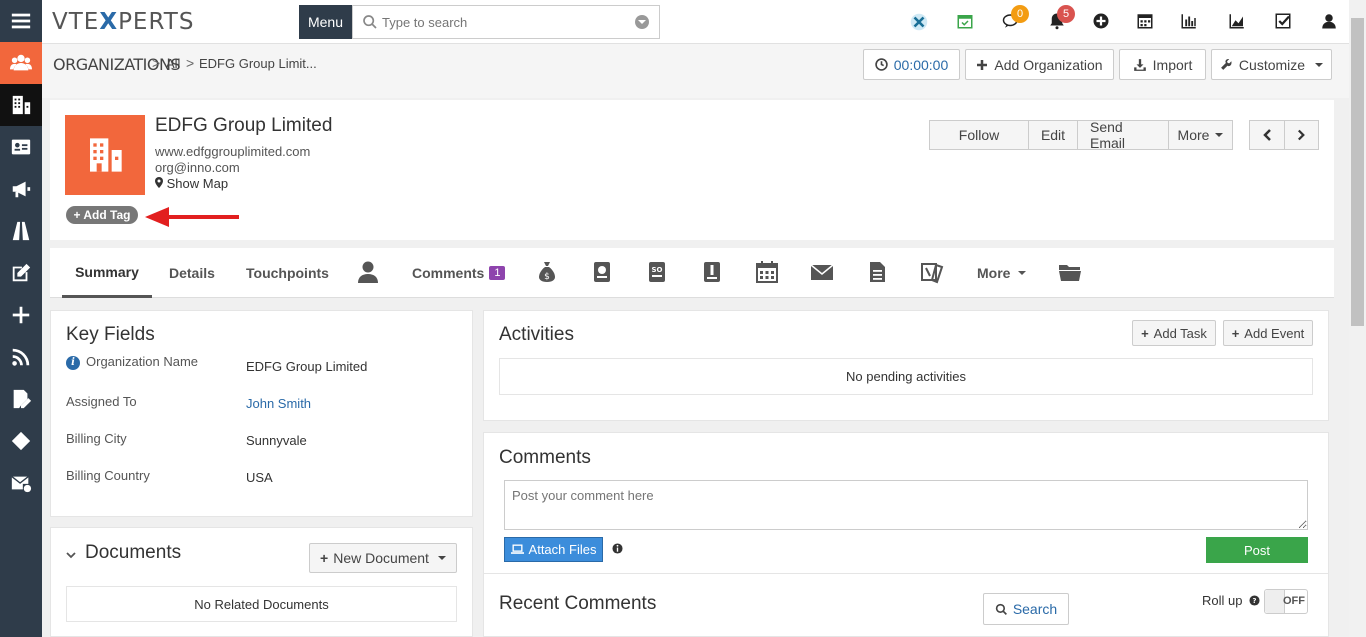  Describe the element at coordinates (1053, 135) in the screenshot. I see `edit-button: Edit` at that location.